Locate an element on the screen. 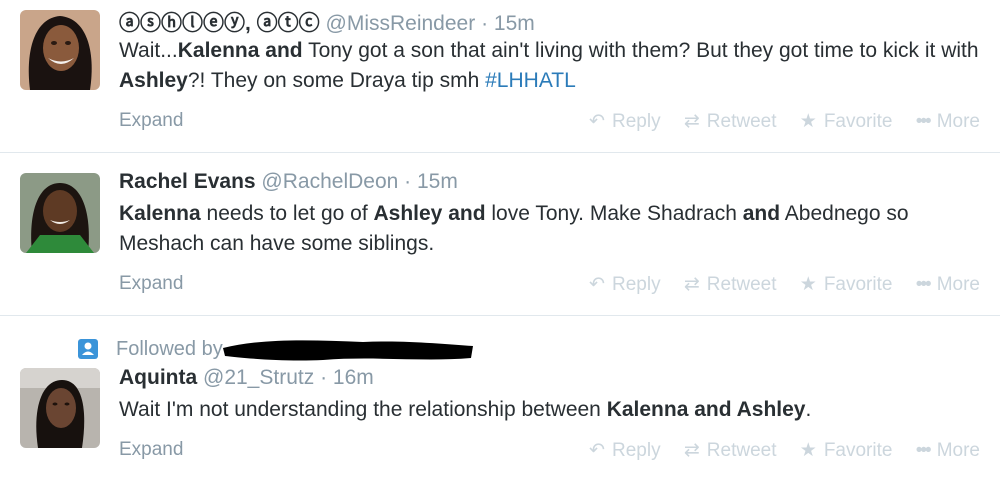  redaction-mark is located at coordinates (347, 349).